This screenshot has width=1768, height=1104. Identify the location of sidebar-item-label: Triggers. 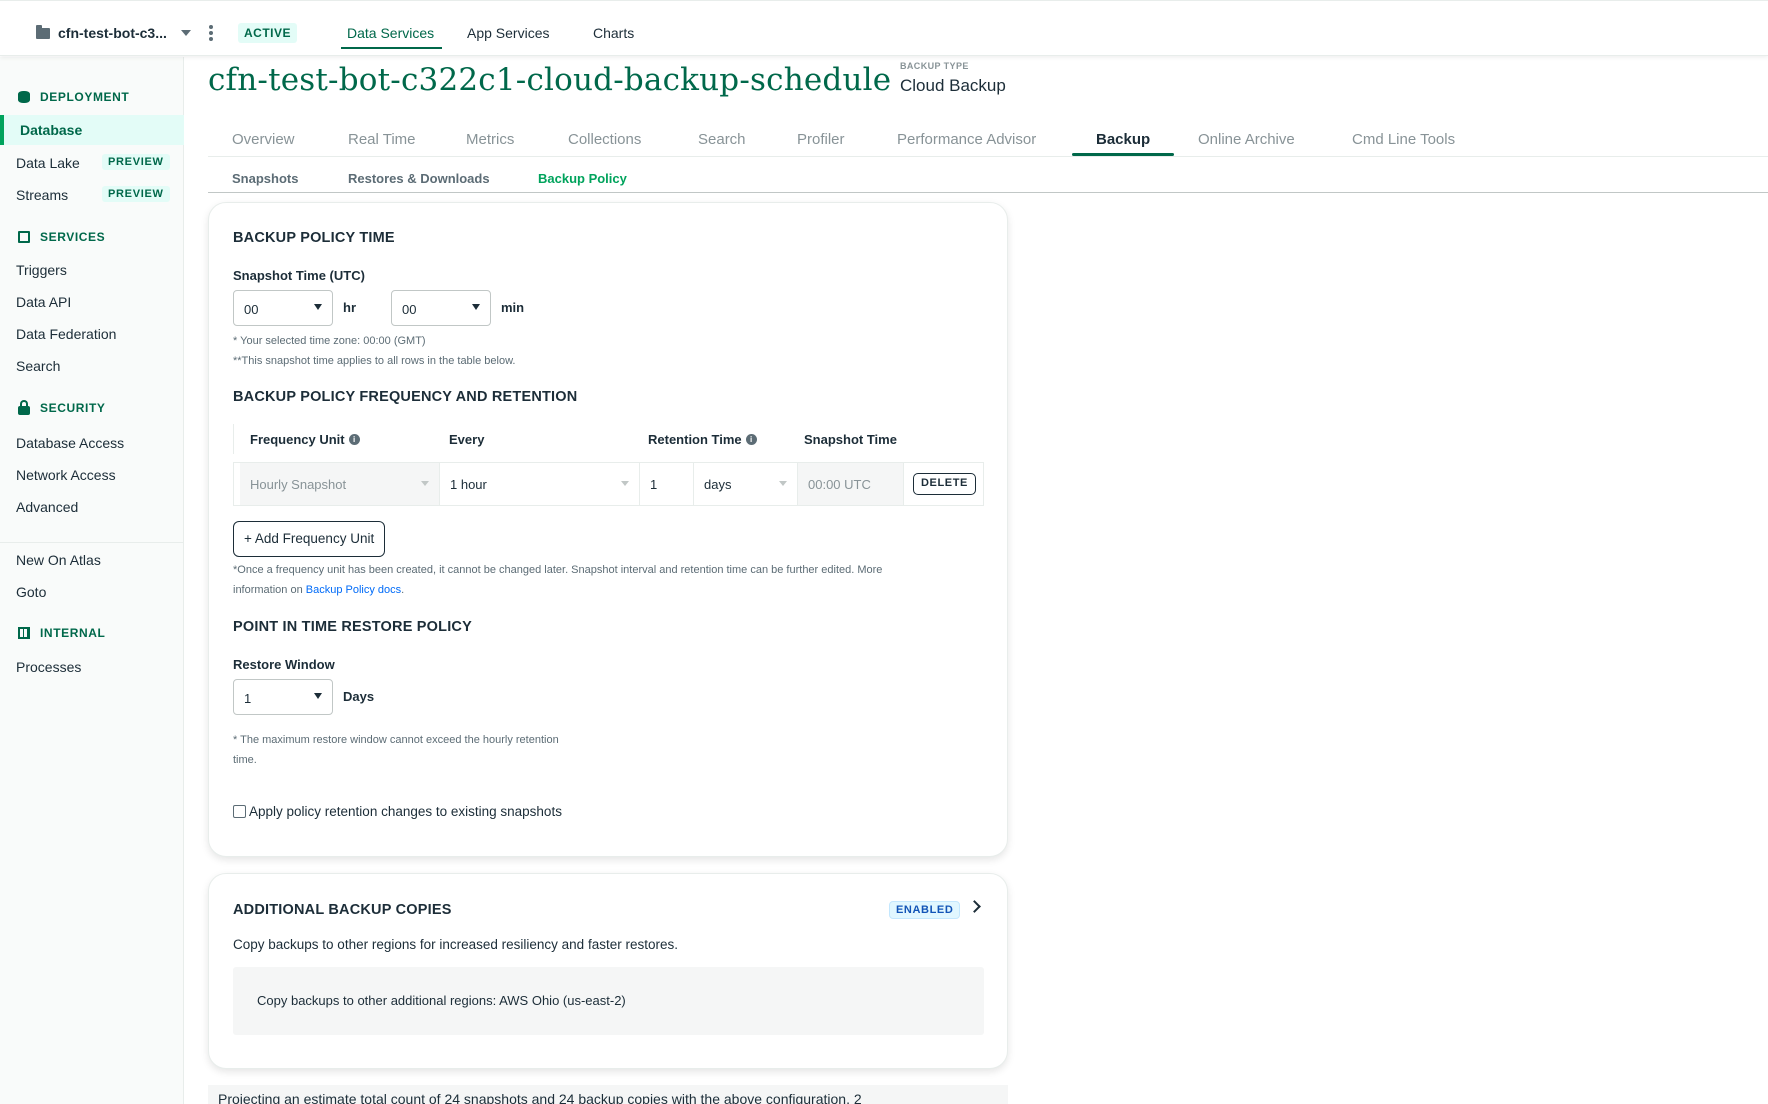
(41, 270).